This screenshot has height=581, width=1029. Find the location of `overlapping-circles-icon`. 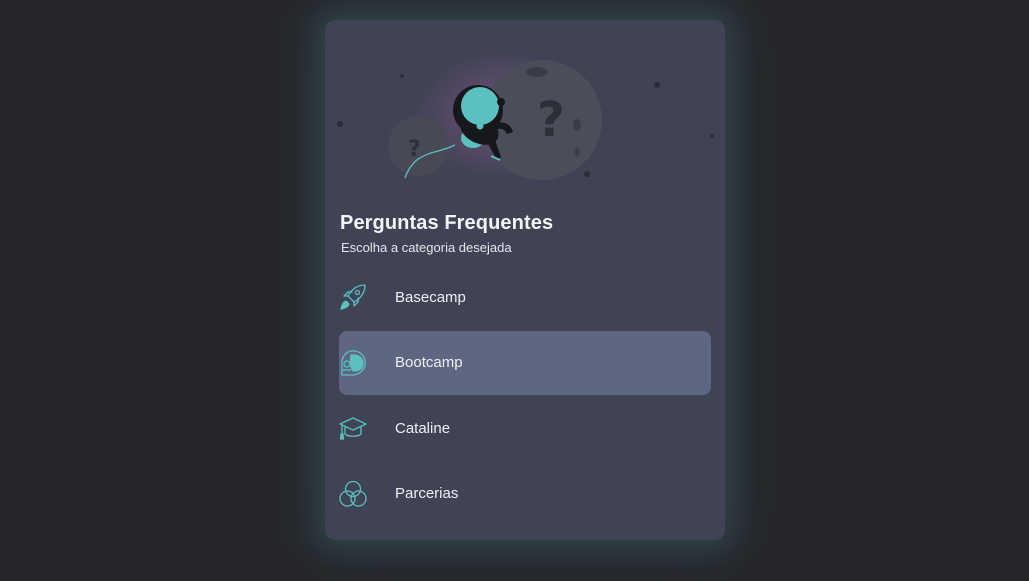

overlapping-circles-icon is located at coordinates (353, 493).